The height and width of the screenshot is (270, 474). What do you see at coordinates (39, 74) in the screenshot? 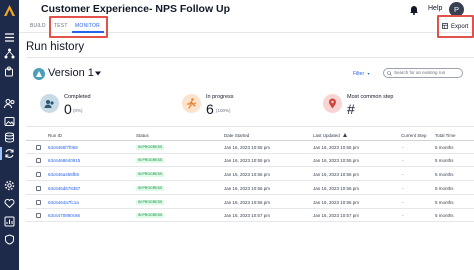
I see `version-icon` at bounding box center [39, 74].